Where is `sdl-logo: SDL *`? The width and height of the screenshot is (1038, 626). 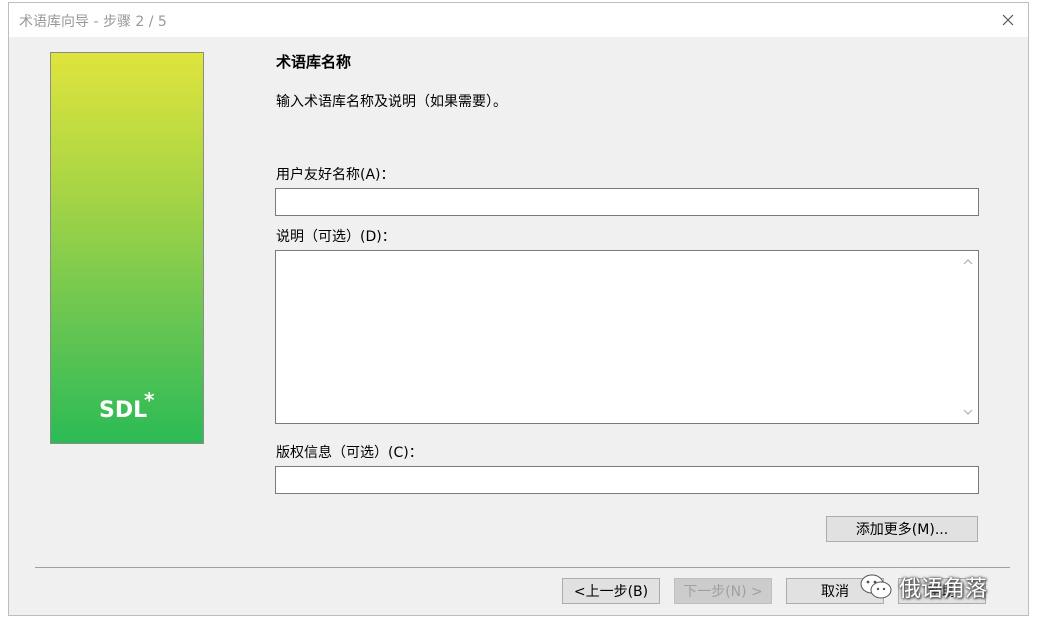 sdl-logo: SDL * is located at coordinates (130, 408).